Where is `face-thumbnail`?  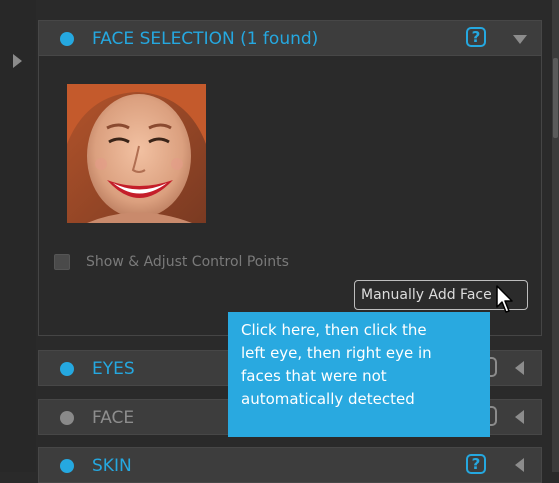 face-thumbnail is located at coordinates (136, 153).